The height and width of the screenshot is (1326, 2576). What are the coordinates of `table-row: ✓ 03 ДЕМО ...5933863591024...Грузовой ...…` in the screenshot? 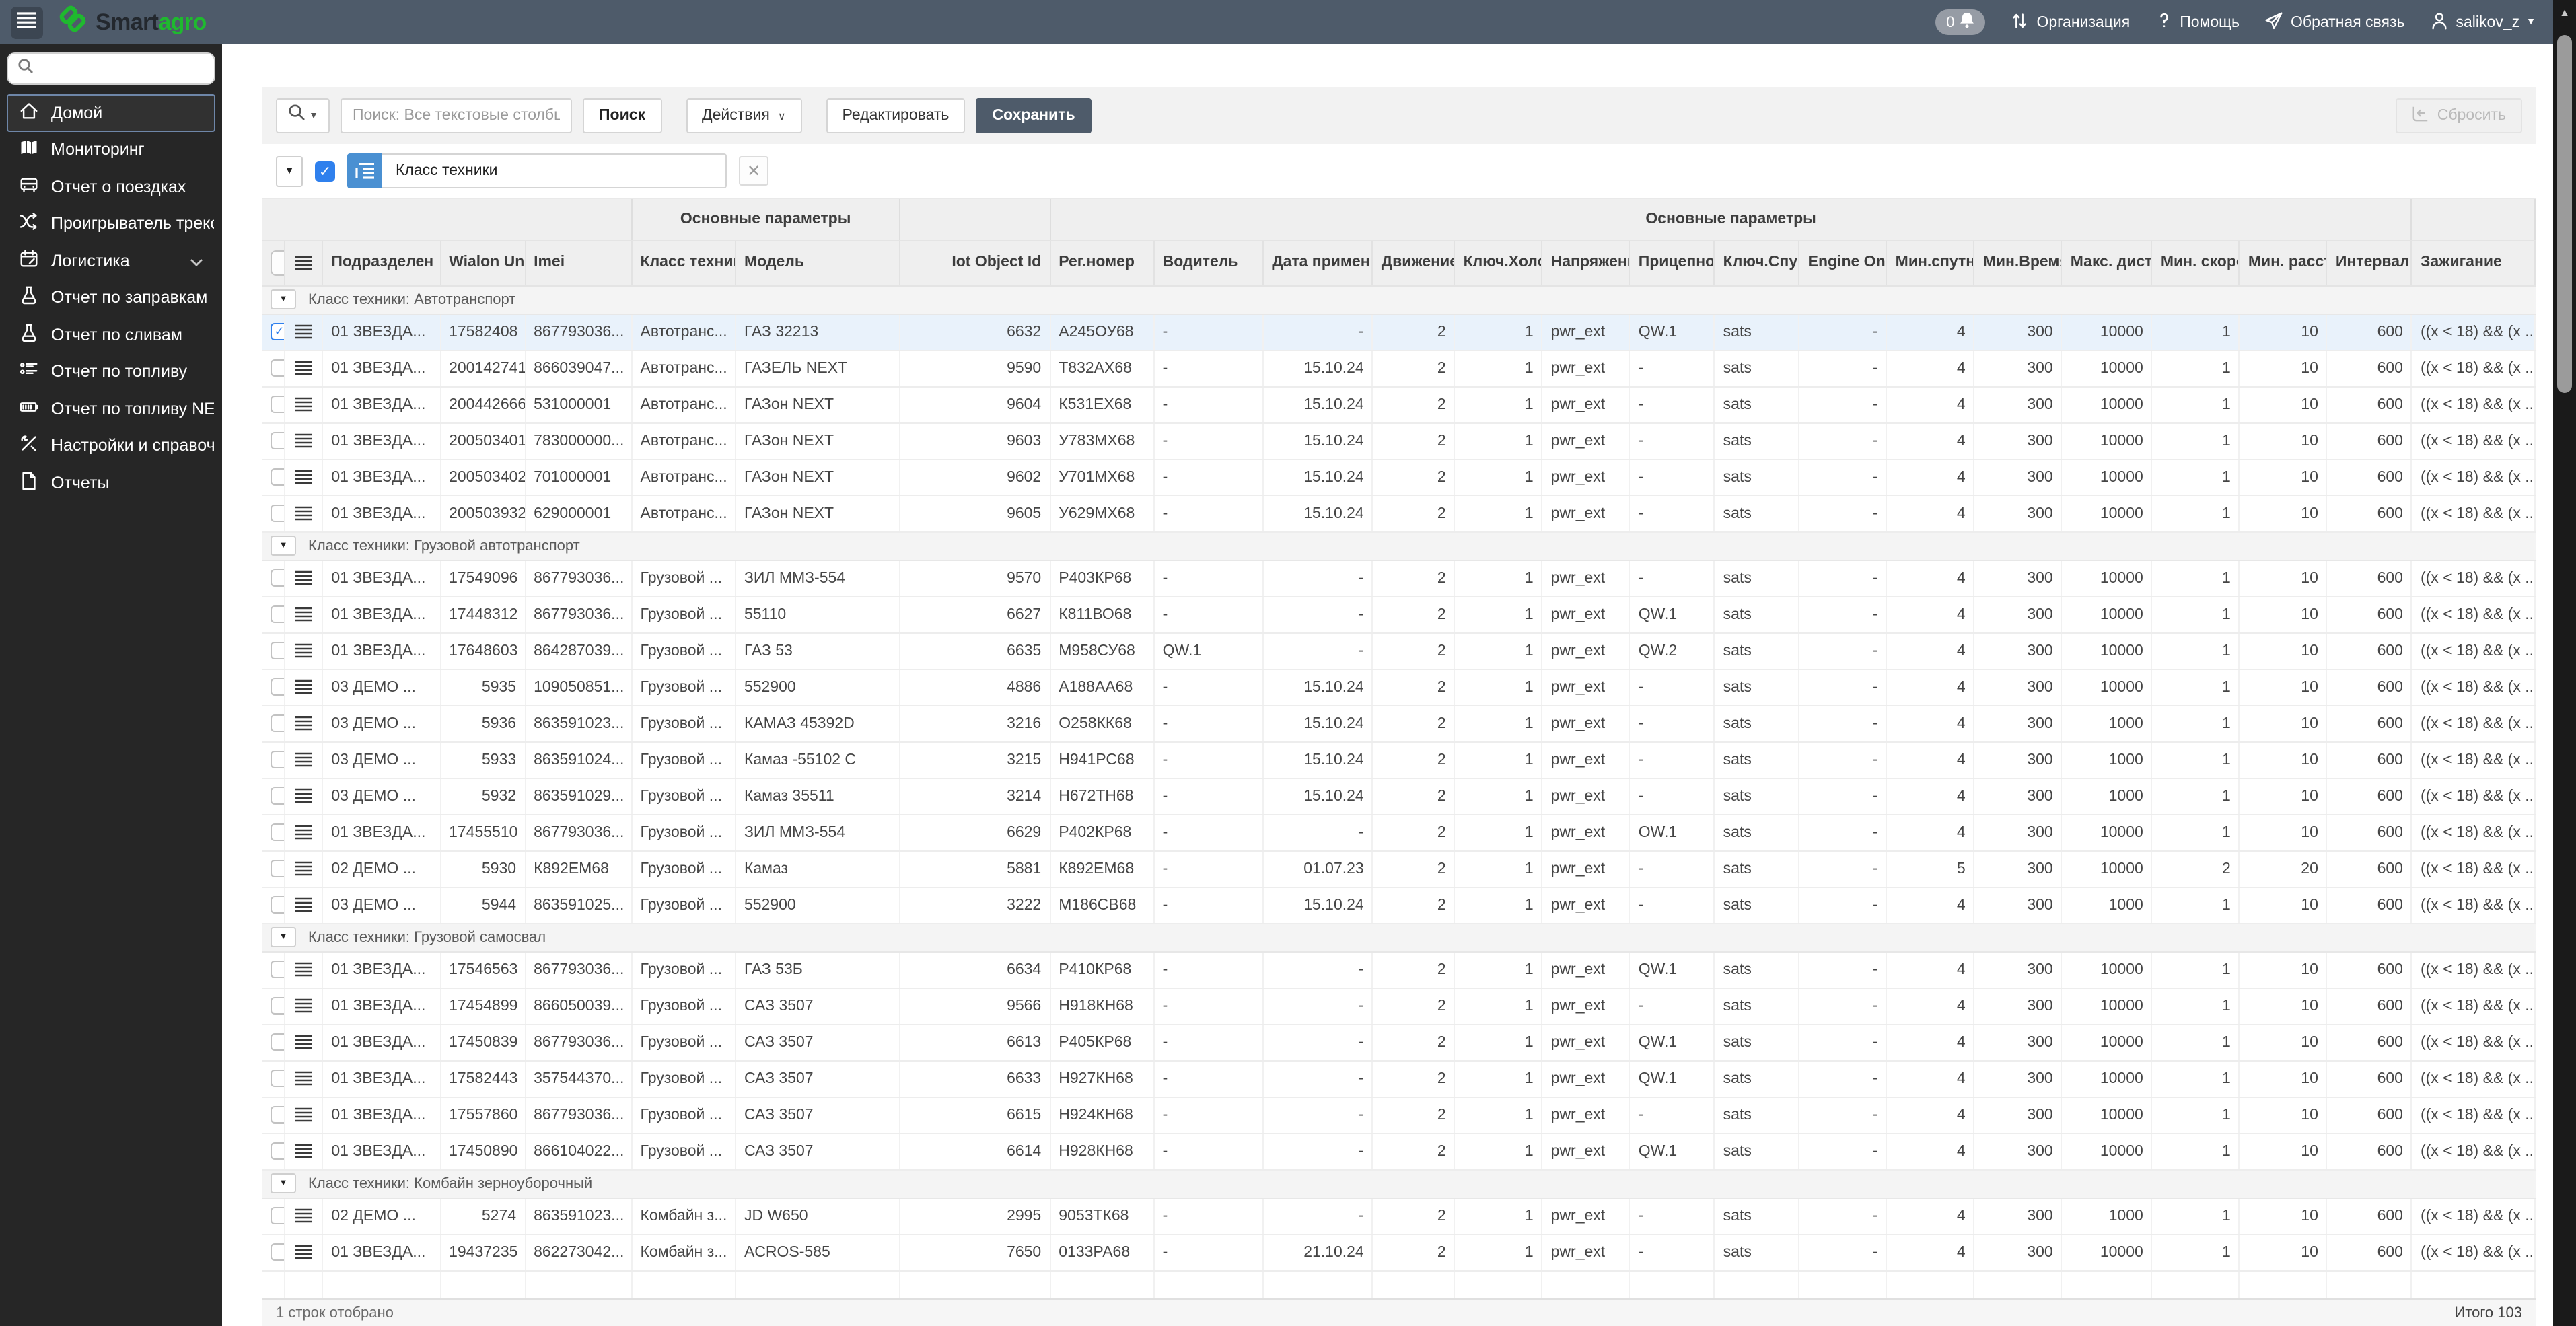 It's located at (1399, 759).